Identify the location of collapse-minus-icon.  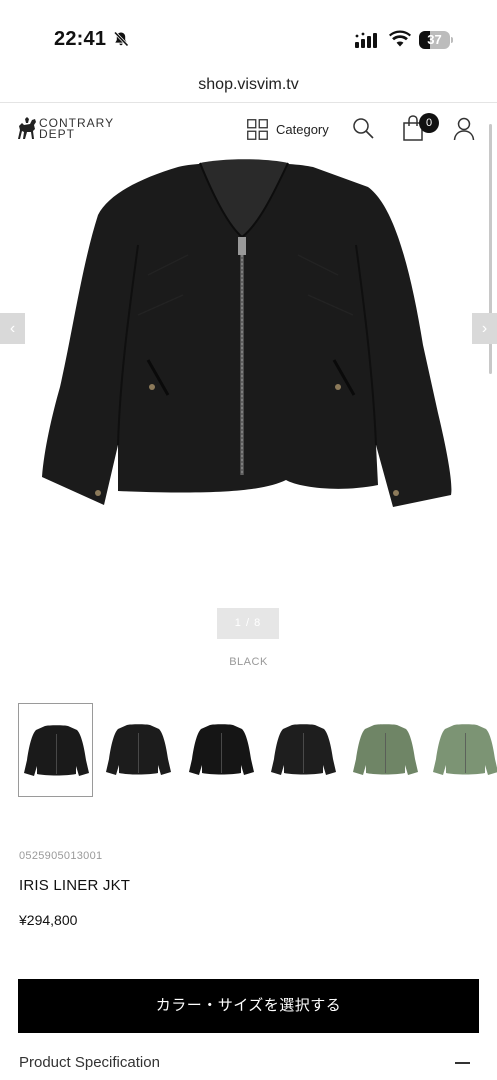
(462, 1063).